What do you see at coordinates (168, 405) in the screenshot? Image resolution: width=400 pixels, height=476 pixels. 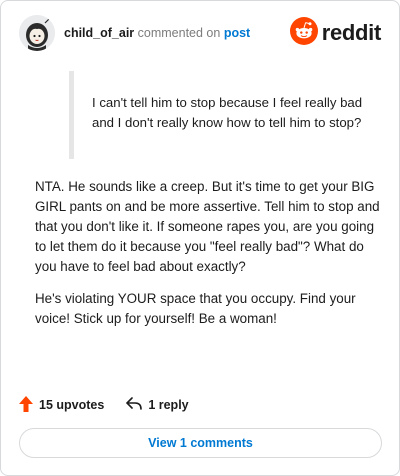 I see `reply-count: 1 reply` at bounding box center [168, 405].